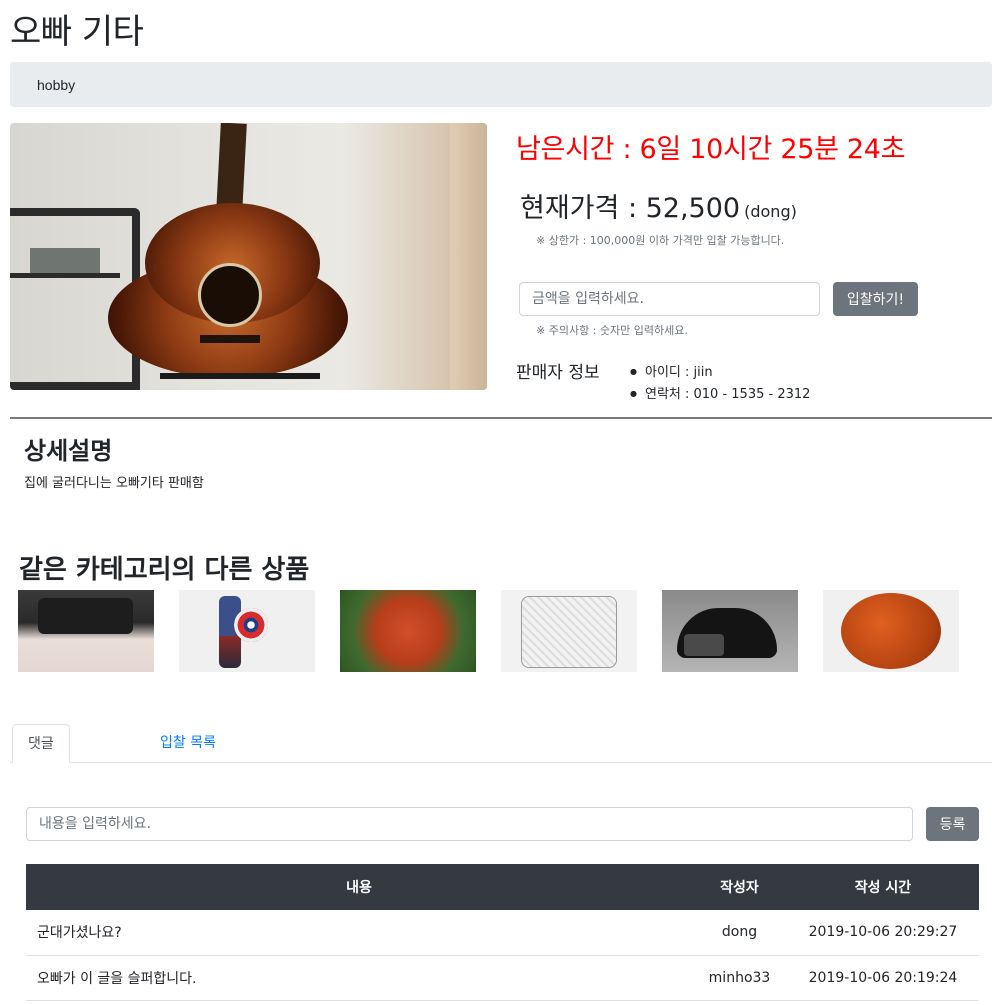  What do you see at coordinates (469, 824) in the screenshot?
I see `comment-input` at bounding box center [469, 824].